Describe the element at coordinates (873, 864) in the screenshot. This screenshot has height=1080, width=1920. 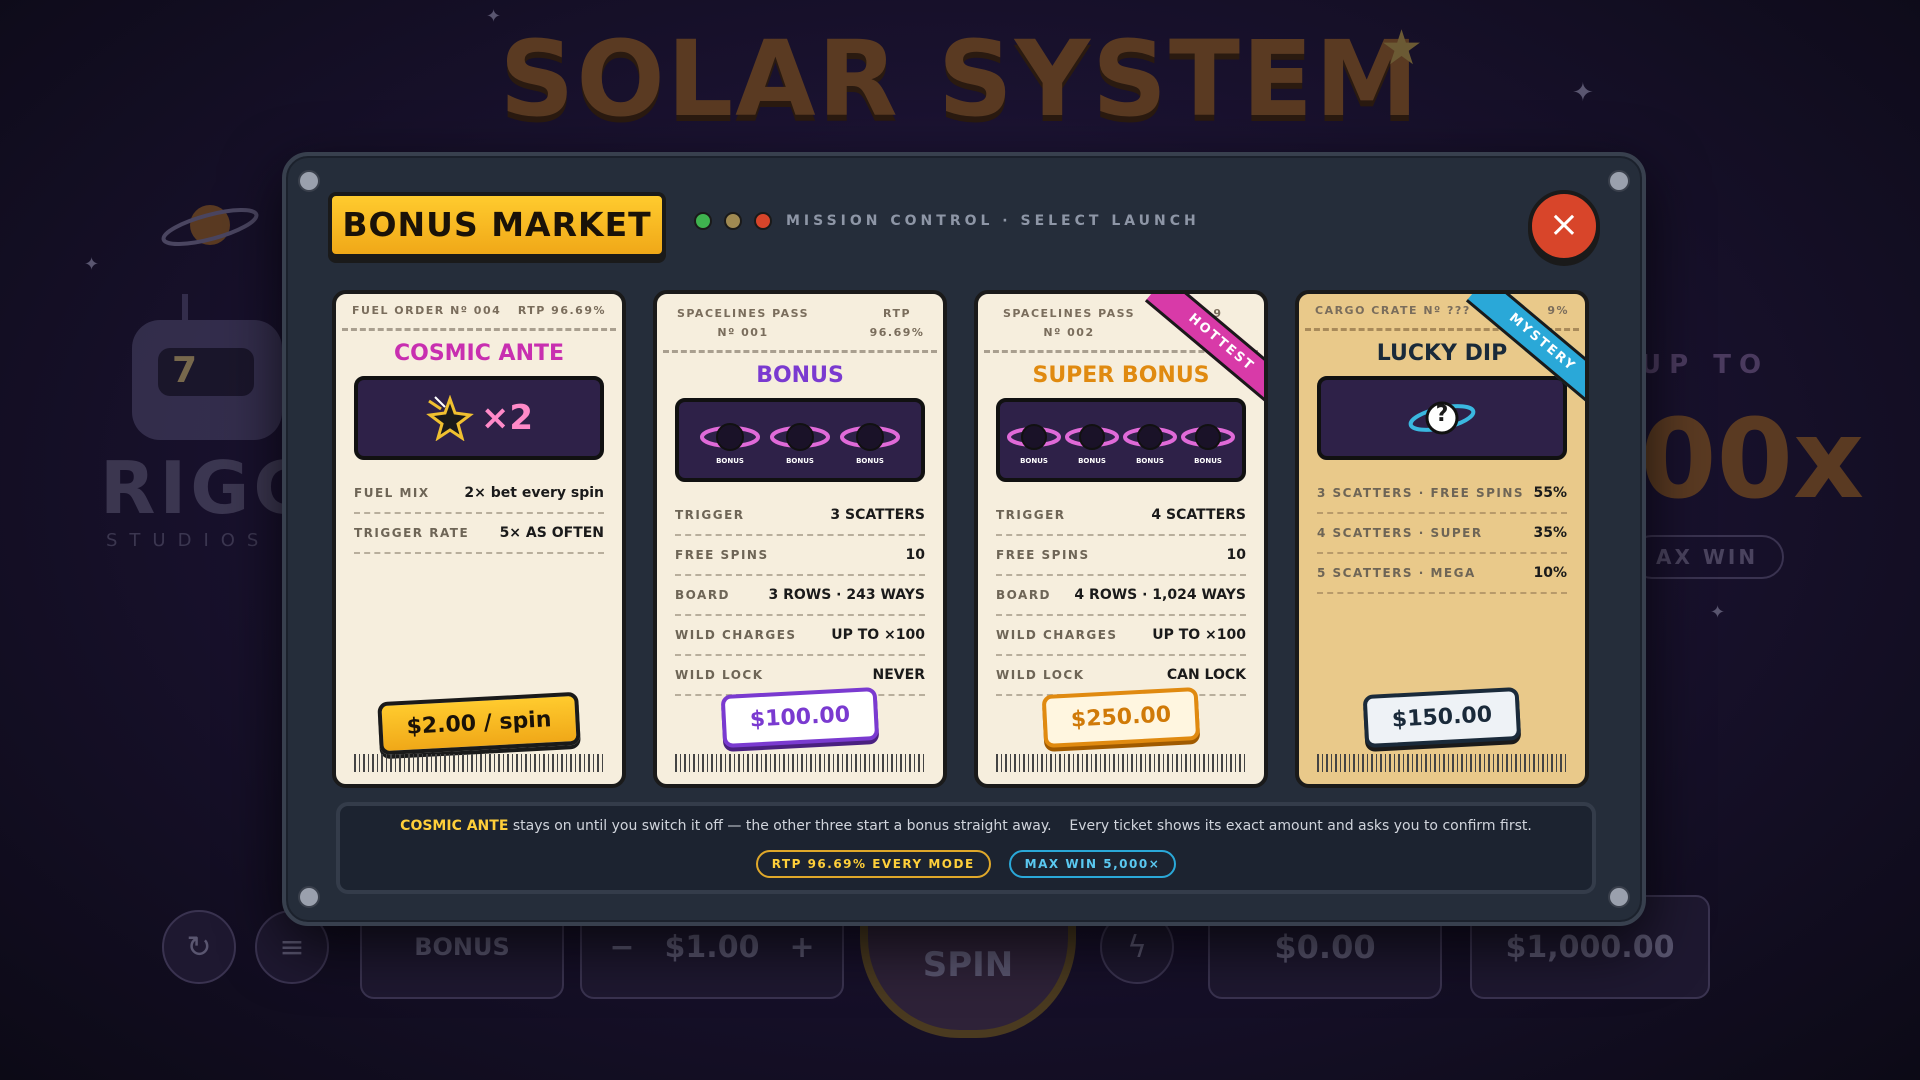
I see `rtp-pill: RTP 96.69% EVERY MODE` at that location.